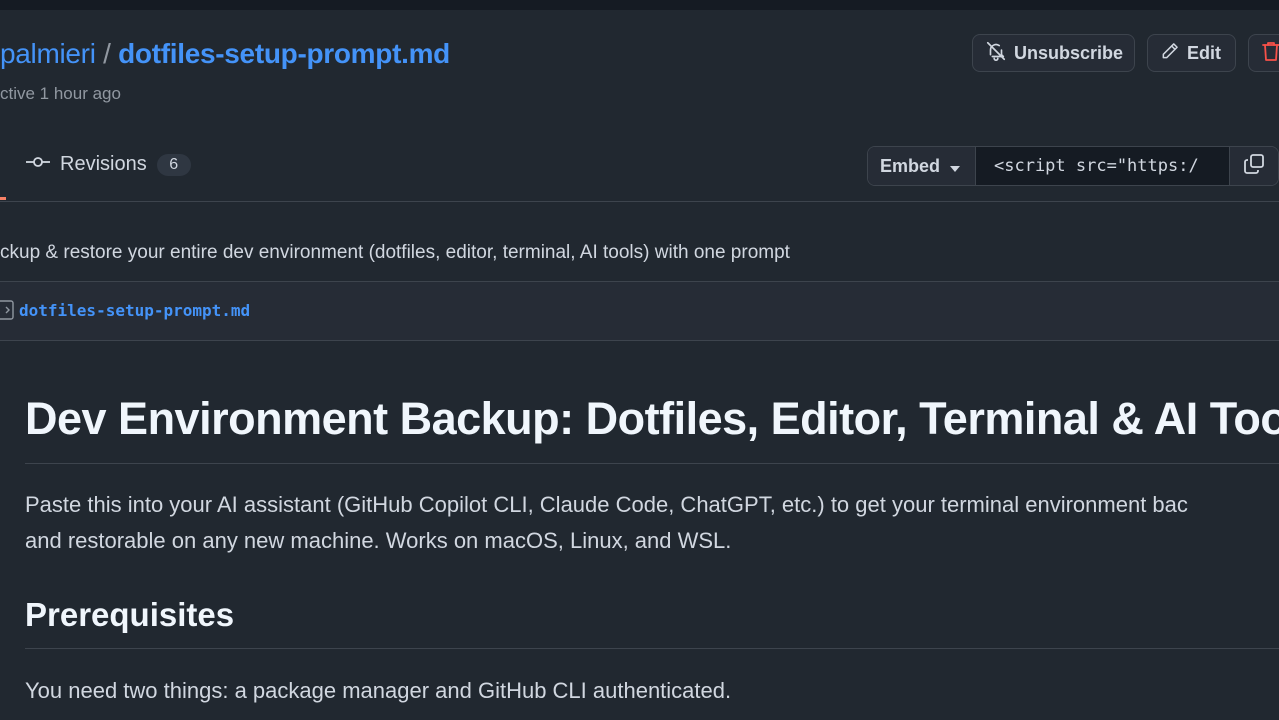  I want to click on activity-timestamp: ctive 1 hour ago, so click(60, 93).